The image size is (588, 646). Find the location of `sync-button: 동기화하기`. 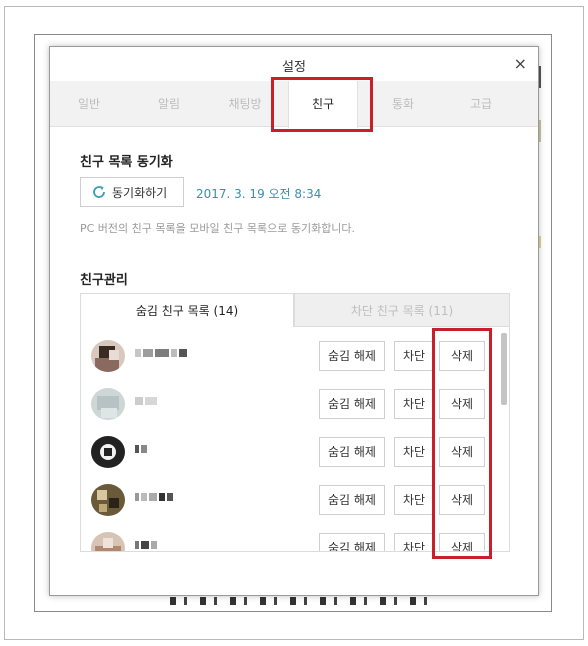

sync-button: 동기화하기 is located at coordinates (132, 192).